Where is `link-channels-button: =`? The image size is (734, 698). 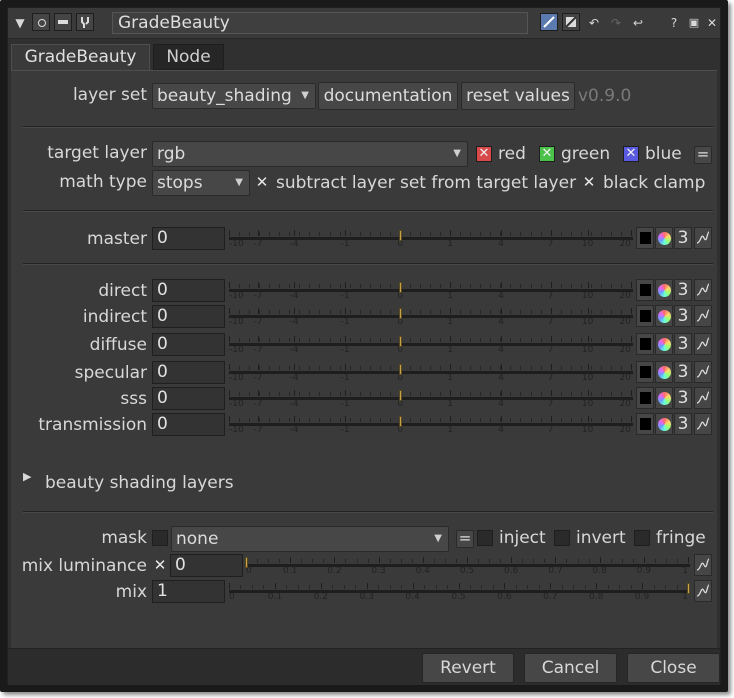 link-channels-button: = is located at coordinates (703, 155).